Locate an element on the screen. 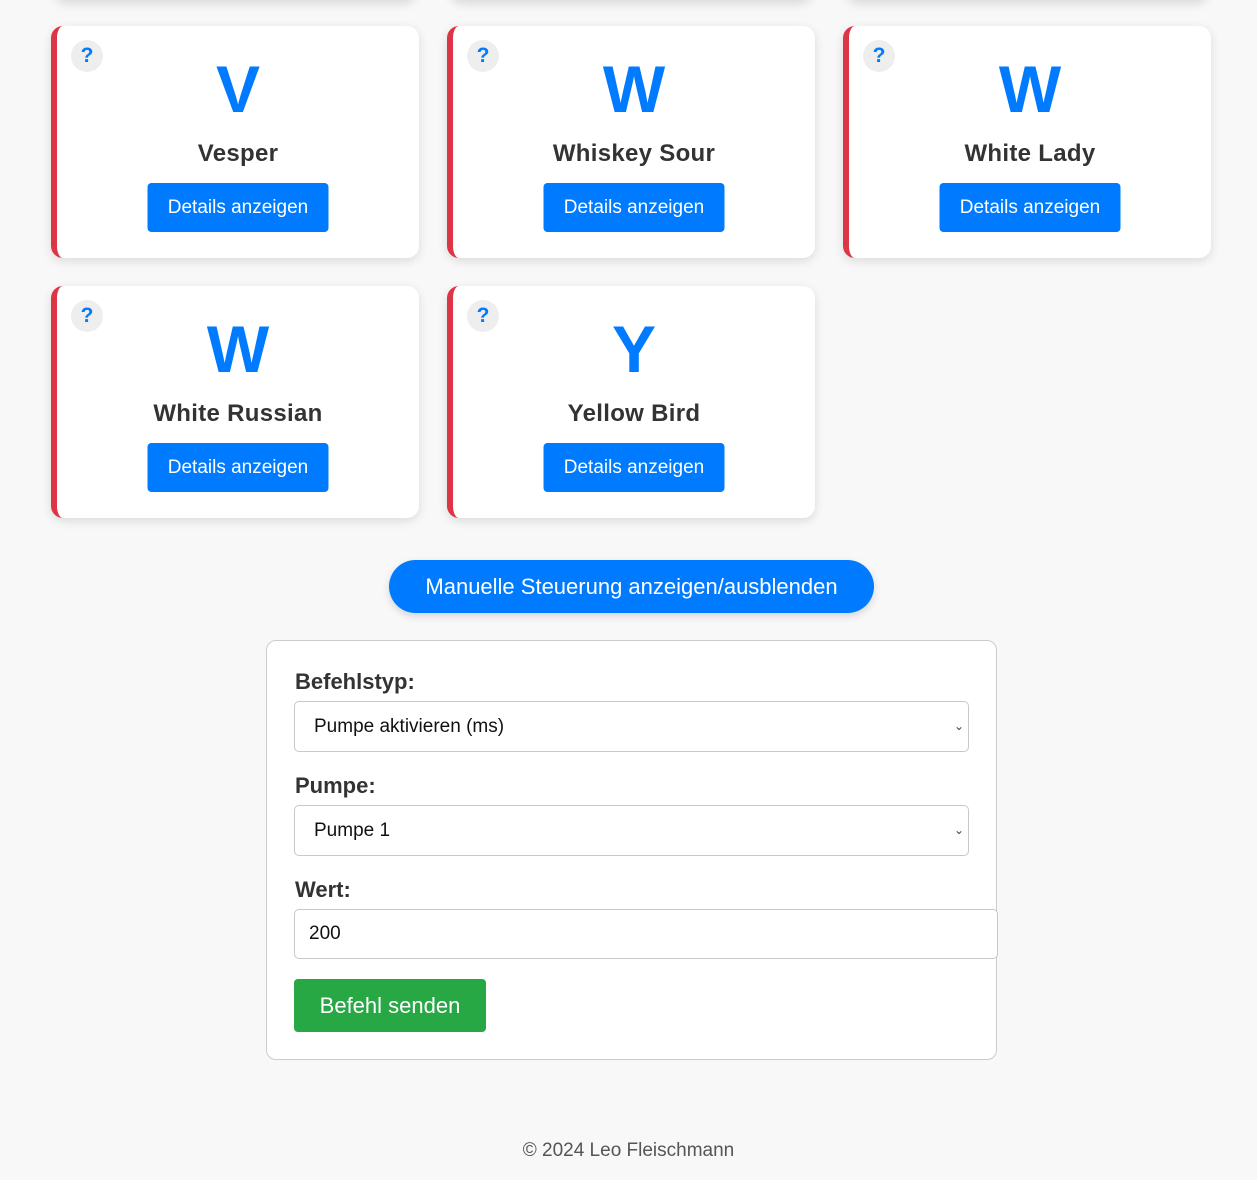 This screenshot has width=1257, height=1180. cocktail-card-yellow-bird: ? Y Yellow Bird Details anzeigen is located at coordinates (631, 402).